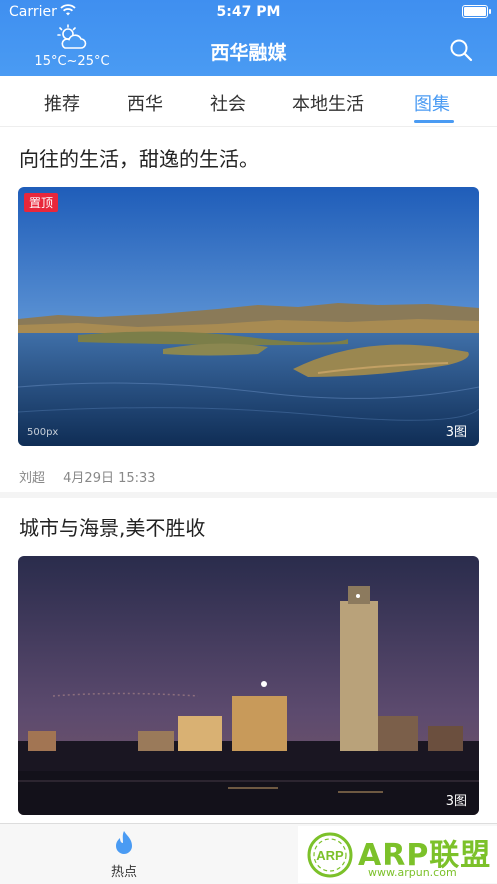 Image resolution: width=497 pixels, height=884 pixels. What do you see at coordinates (248, 53) in the screenshot?
I see `app-title: 西华融媒` at bounding box center [248, 53].